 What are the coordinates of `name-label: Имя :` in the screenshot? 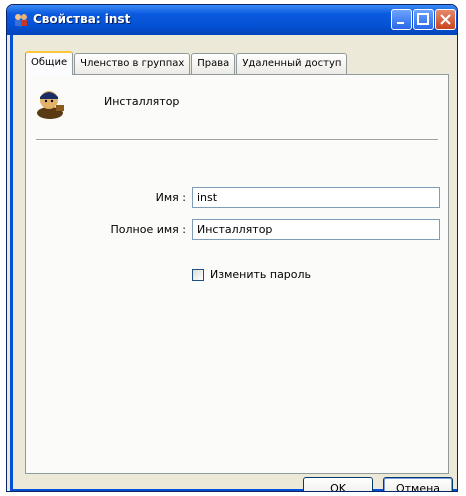 It's located at (170, 197).